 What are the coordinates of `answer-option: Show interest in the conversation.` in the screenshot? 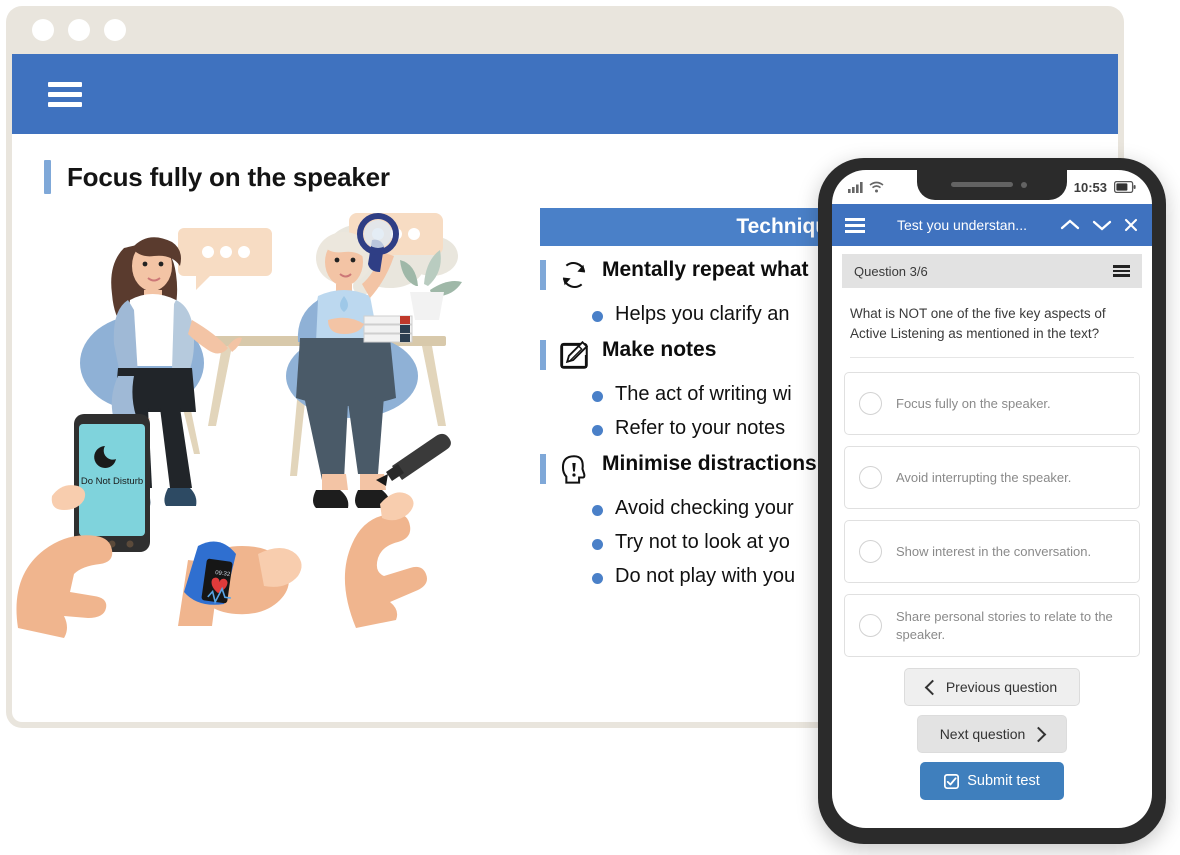 It's located at (992, 552).